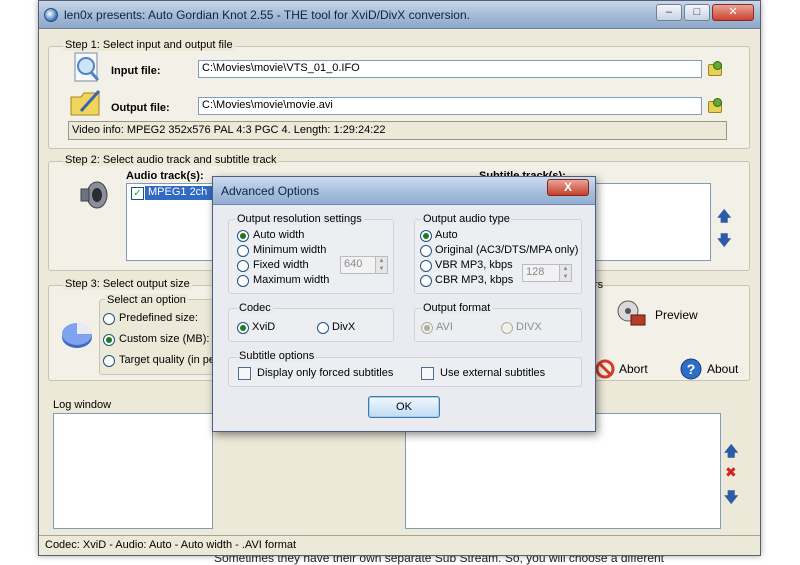 Image resolution: width=800 pixels, height=565 pixels. Describe the element at coordinates (529, 327) in the screenshot. I see `format-divx-label: DIVX` at that location.